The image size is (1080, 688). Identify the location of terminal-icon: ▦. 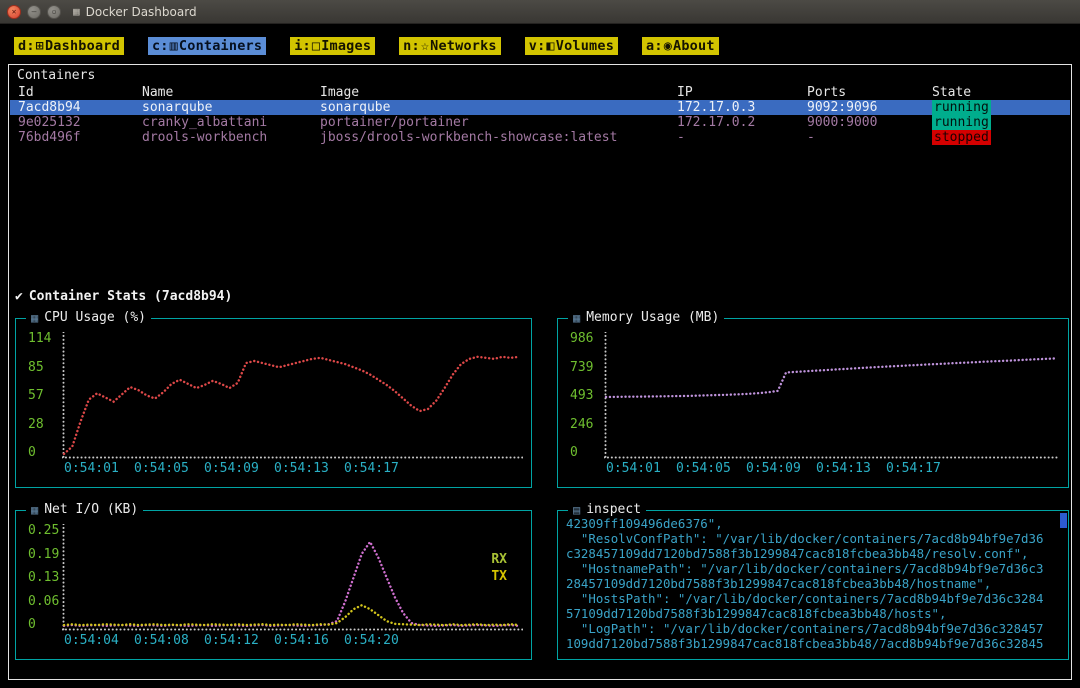
(76, 11).